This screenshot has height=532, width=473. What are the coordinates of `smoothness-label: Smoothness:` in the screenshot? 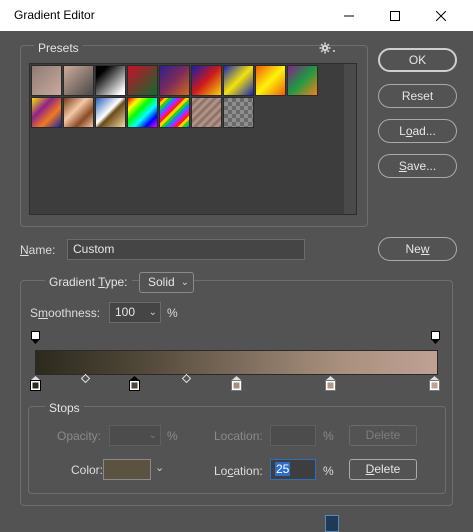 It's located at (65, 313).